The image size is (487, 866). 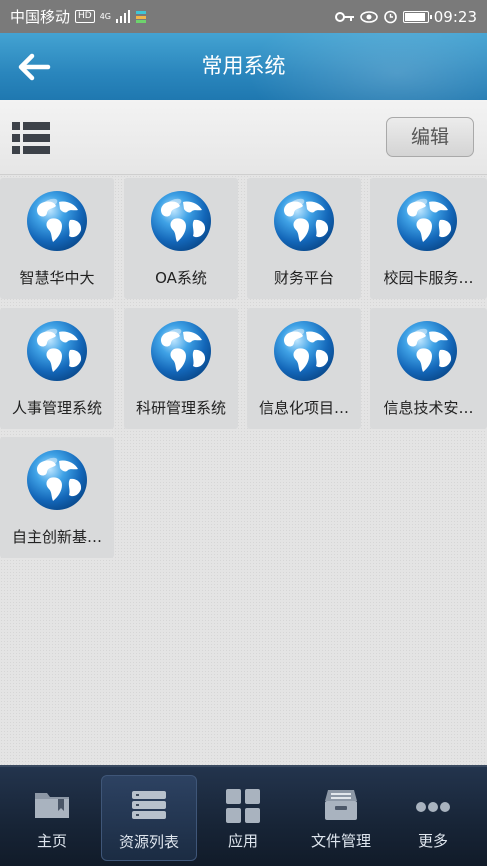 I want to click on app-tile: 财务平台, so click(x=304, y=238).